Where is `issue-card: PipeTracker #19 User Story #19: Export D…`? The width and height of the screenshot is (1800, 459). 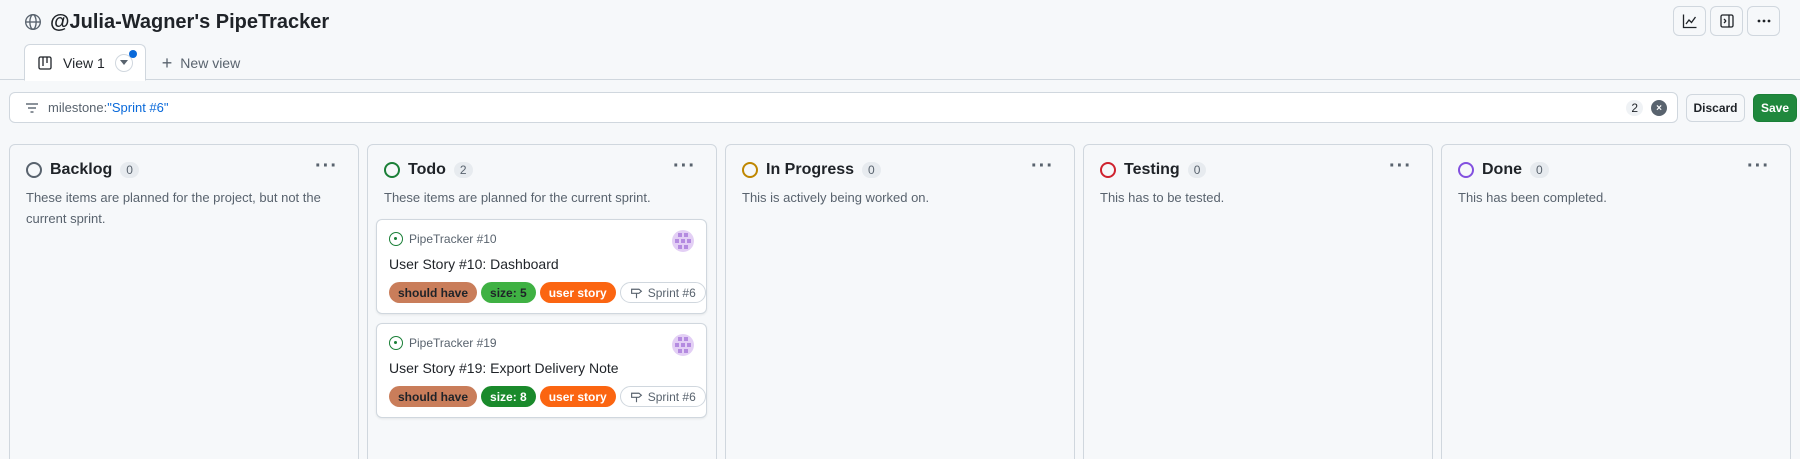 issue-card: PipeTracker #19 User Story #19: Export D… is located at coordinates (541, 370).